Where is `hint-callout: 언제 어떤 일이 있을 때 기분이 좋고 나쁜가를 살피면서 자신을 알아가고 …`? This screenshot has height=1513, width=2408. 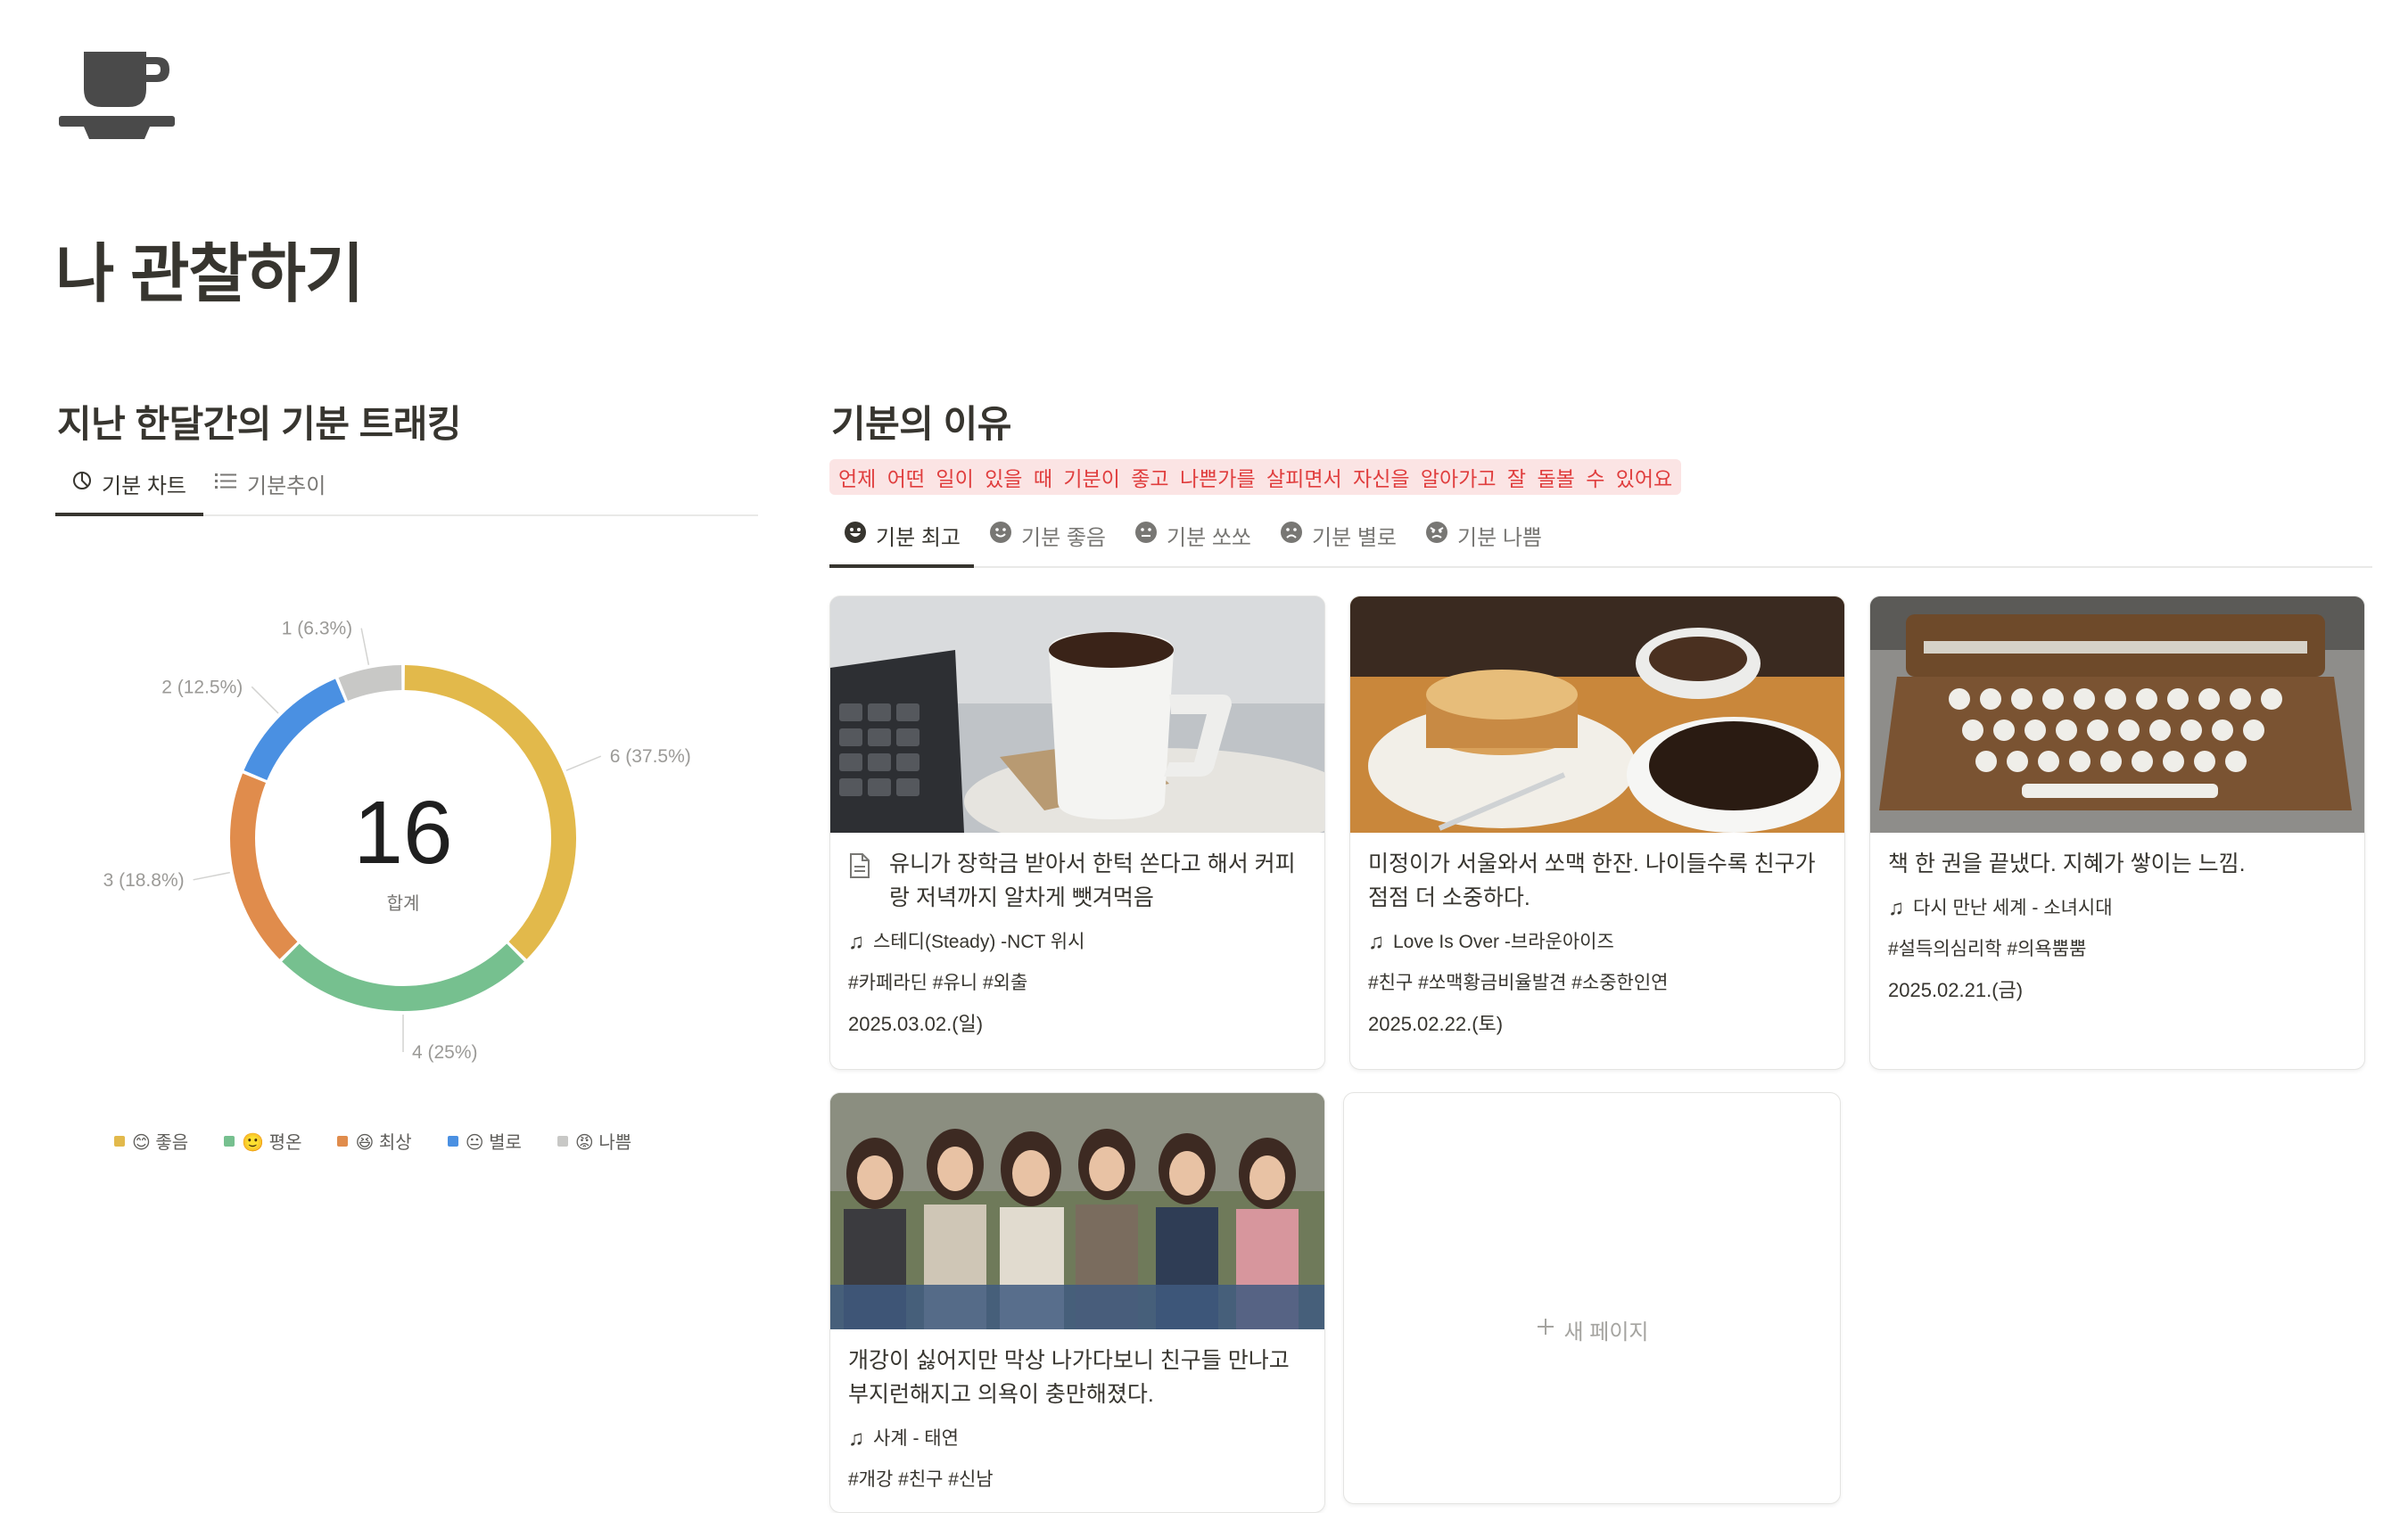
hint-callout: 언제 어떤 일이 있을 때 기분이 좋고 나쁜가를 살피면서 자신을 알아가고 … is located at coordinates (1255, 477).